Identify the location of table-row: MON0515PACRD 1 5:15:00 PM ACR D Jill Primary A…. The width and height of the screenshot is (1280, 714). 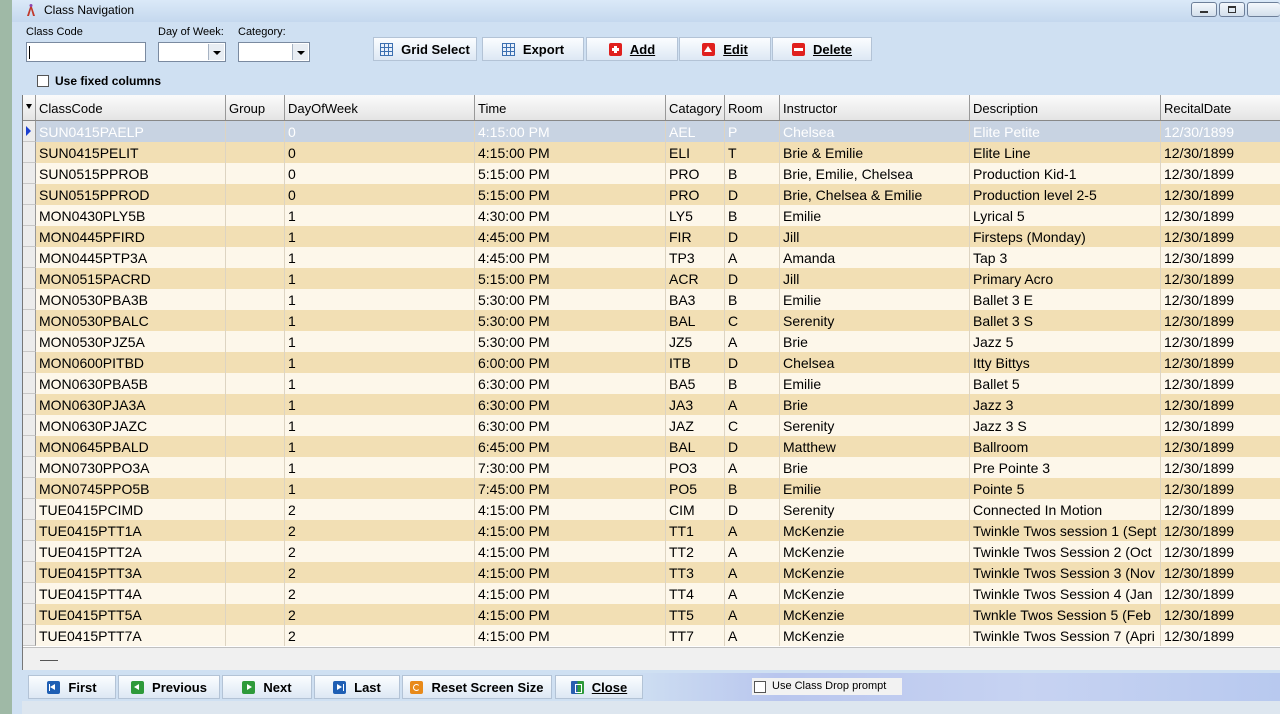
(651, 278).